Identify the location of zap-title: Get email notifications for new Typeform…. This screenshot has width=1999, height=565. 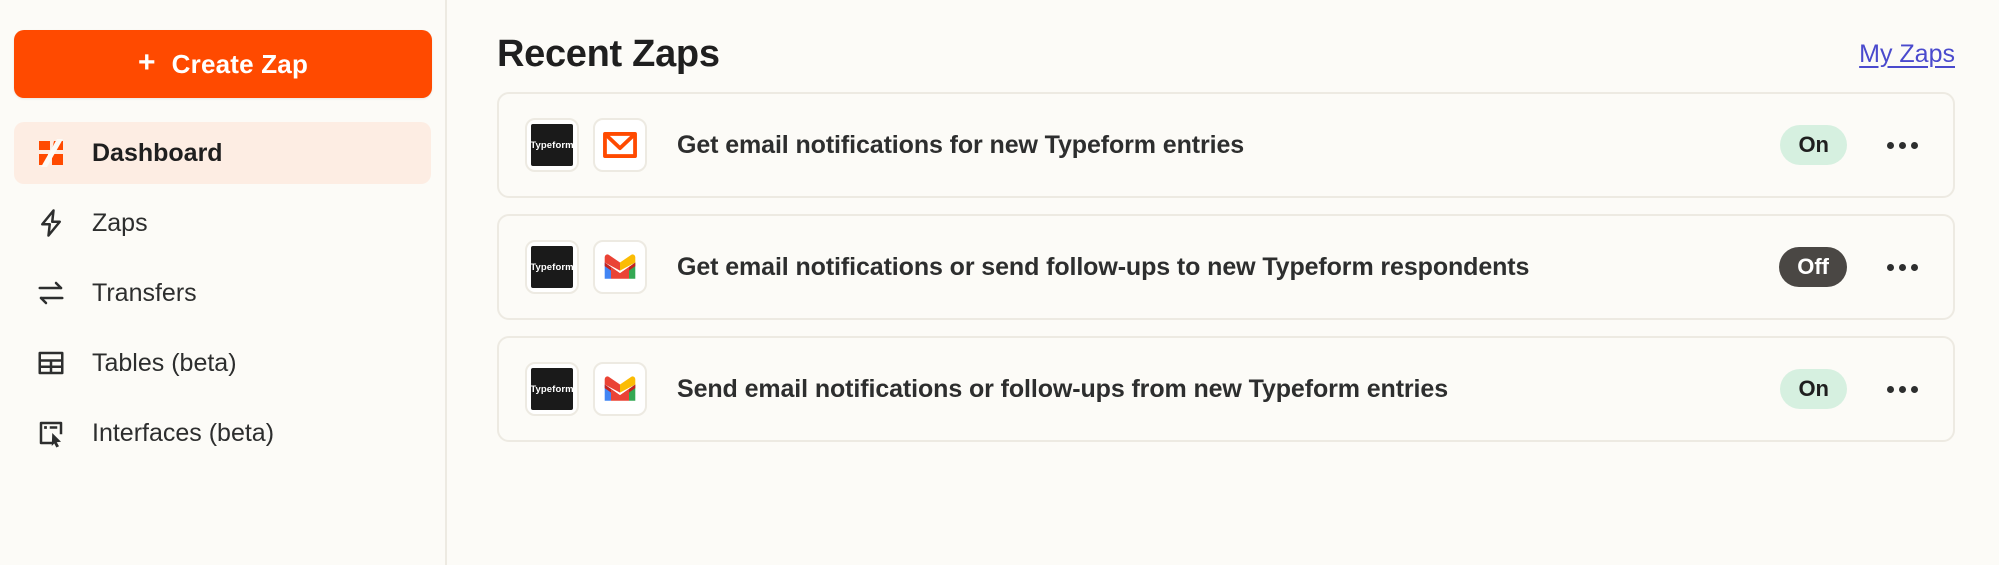
(961, 144).